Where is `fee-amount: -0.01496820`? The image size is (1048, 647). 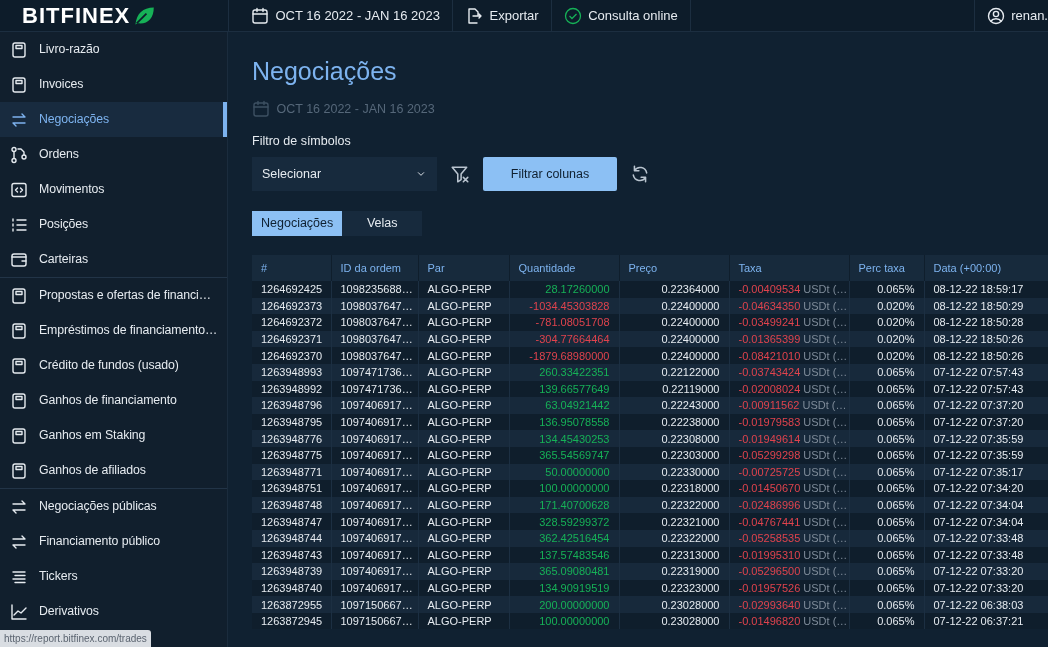
fee-amount: -0.01496820 is located at coordinates (769, 621).